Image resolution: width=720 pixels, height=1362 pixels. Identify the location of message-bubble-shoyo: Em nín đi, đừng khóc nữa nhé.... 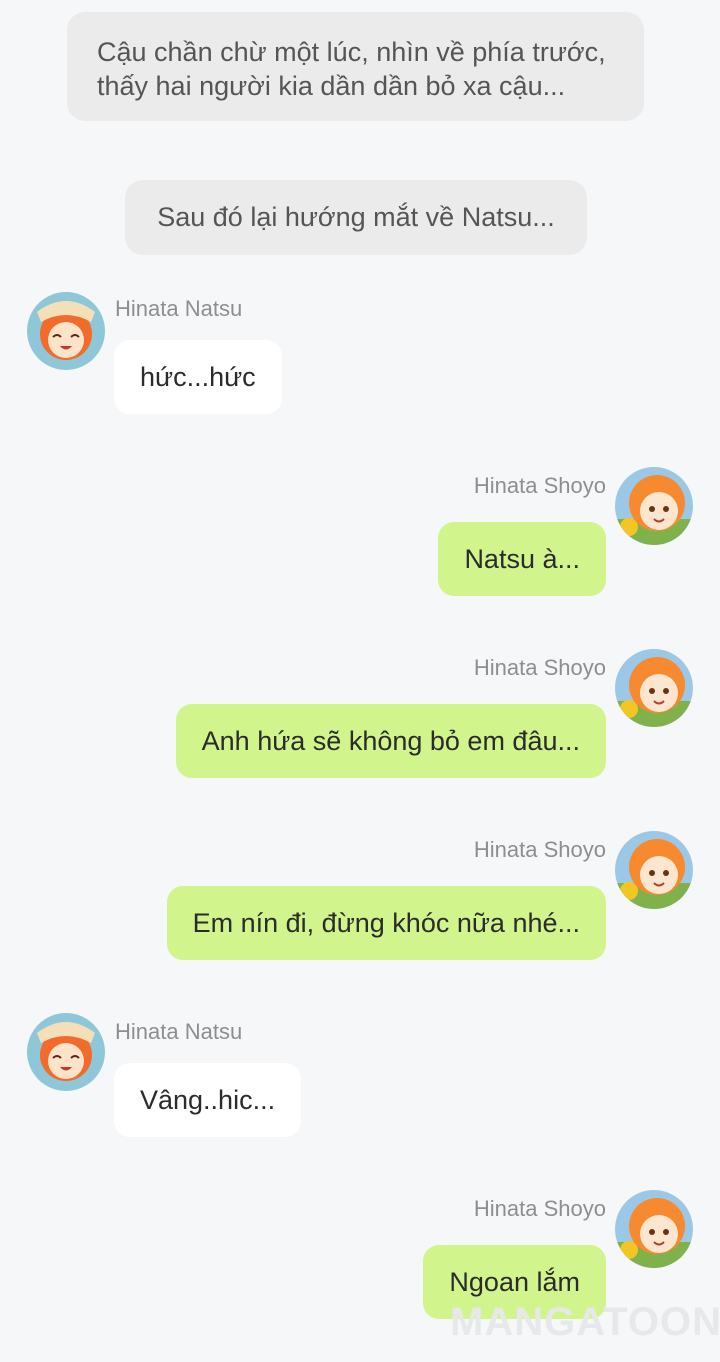
(386, 923).